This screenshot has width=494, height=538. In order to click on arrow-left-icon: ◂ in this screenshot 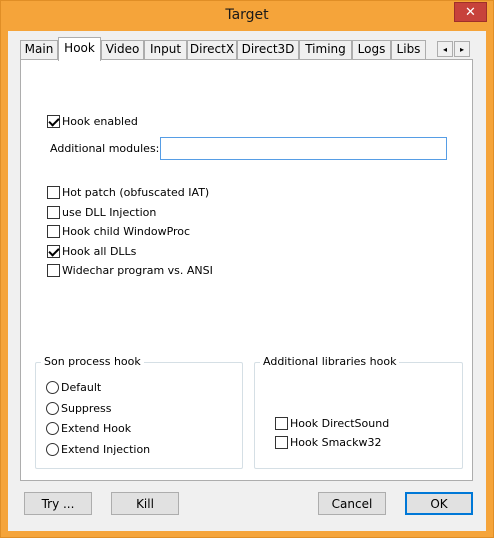, I will do `click(444, 49)`.